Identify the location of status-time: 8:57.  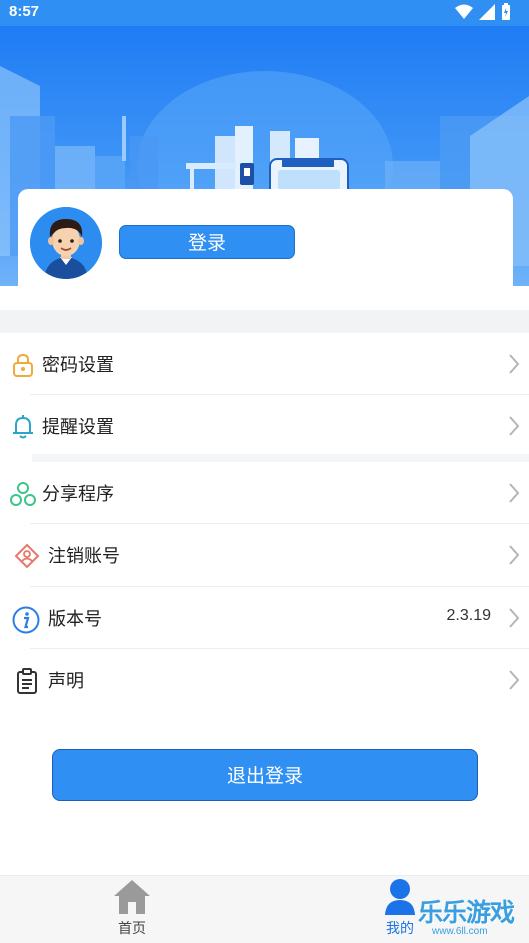
(24, 11).